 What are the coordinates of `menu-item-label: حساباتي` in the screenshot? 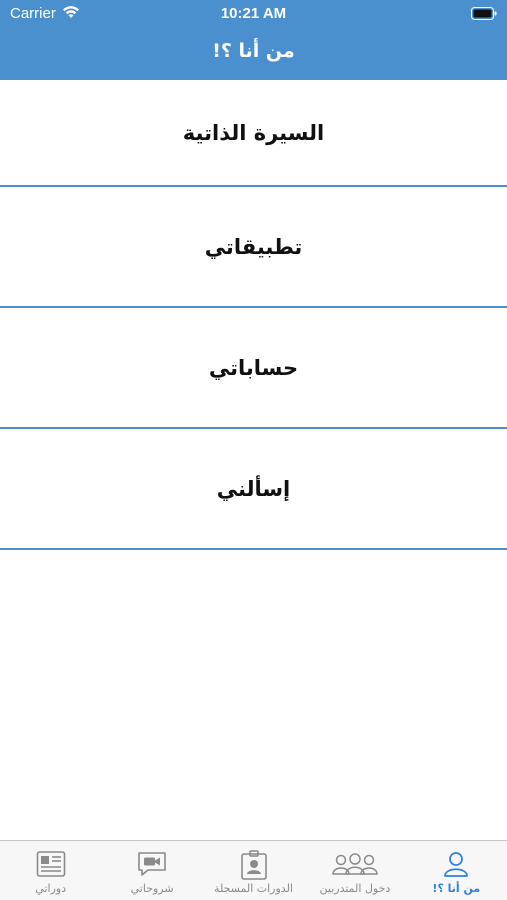 It's located at (253, 367).